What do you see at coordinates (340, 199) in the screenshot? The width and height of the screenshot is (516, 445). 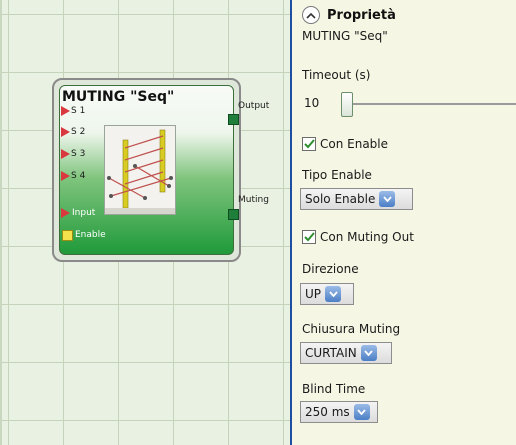 I see `tipo-enable-value: Solo Enable` at bounding box center [340, 199].